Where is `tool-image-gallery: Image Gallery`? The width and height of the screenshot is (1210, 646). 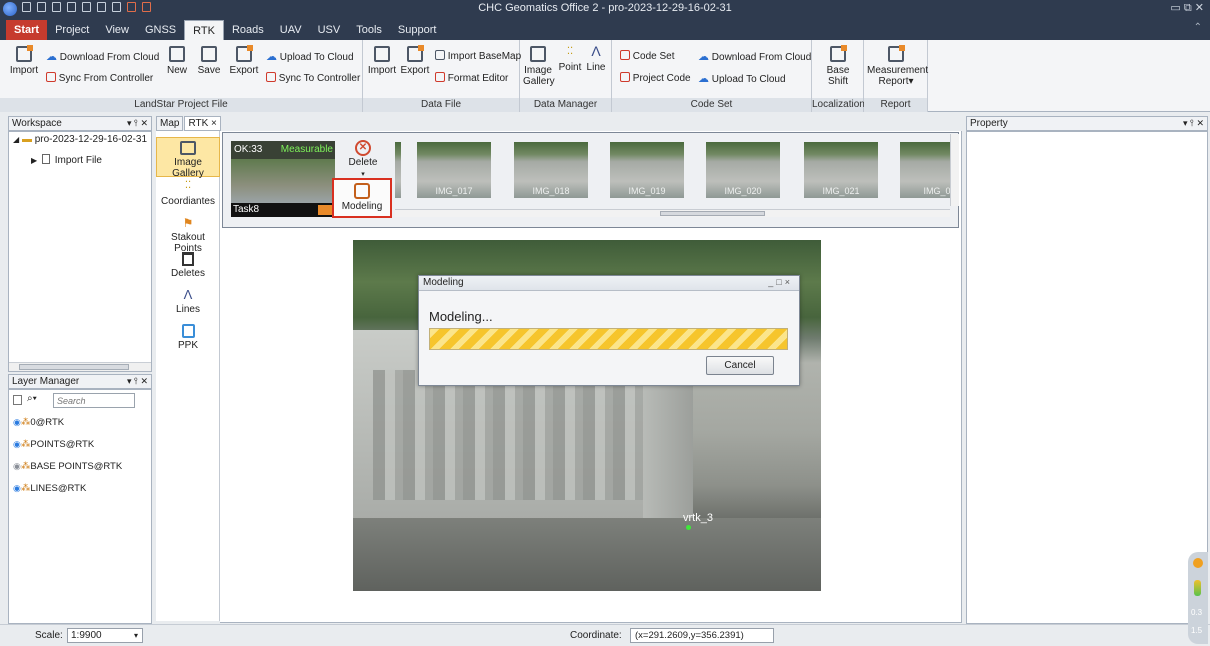
tool-image-gallery: Image Gallery is located at coordinates (188, 158).